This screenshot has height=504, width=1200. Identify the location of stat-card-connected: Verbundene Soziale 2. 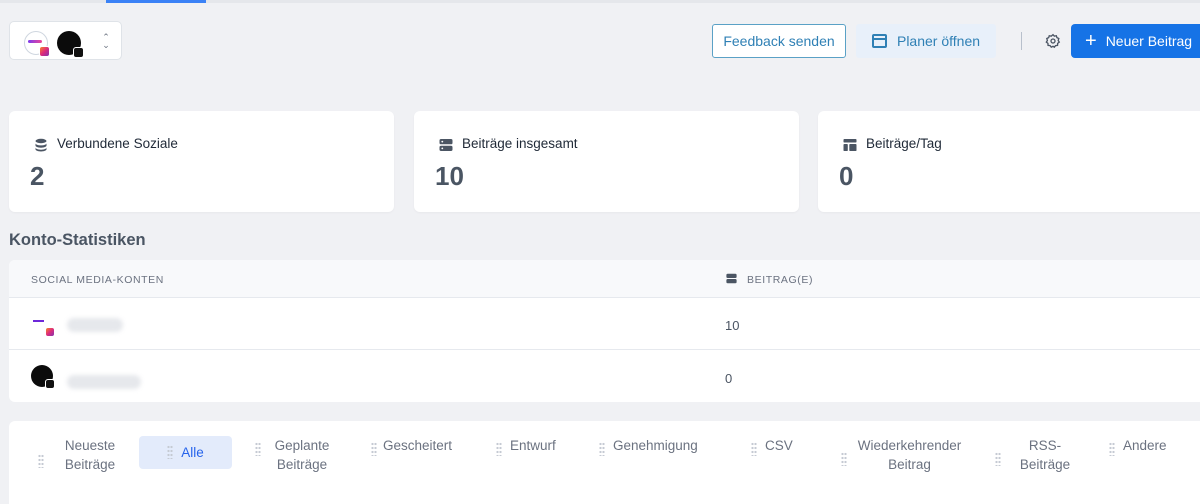
(201, 161).